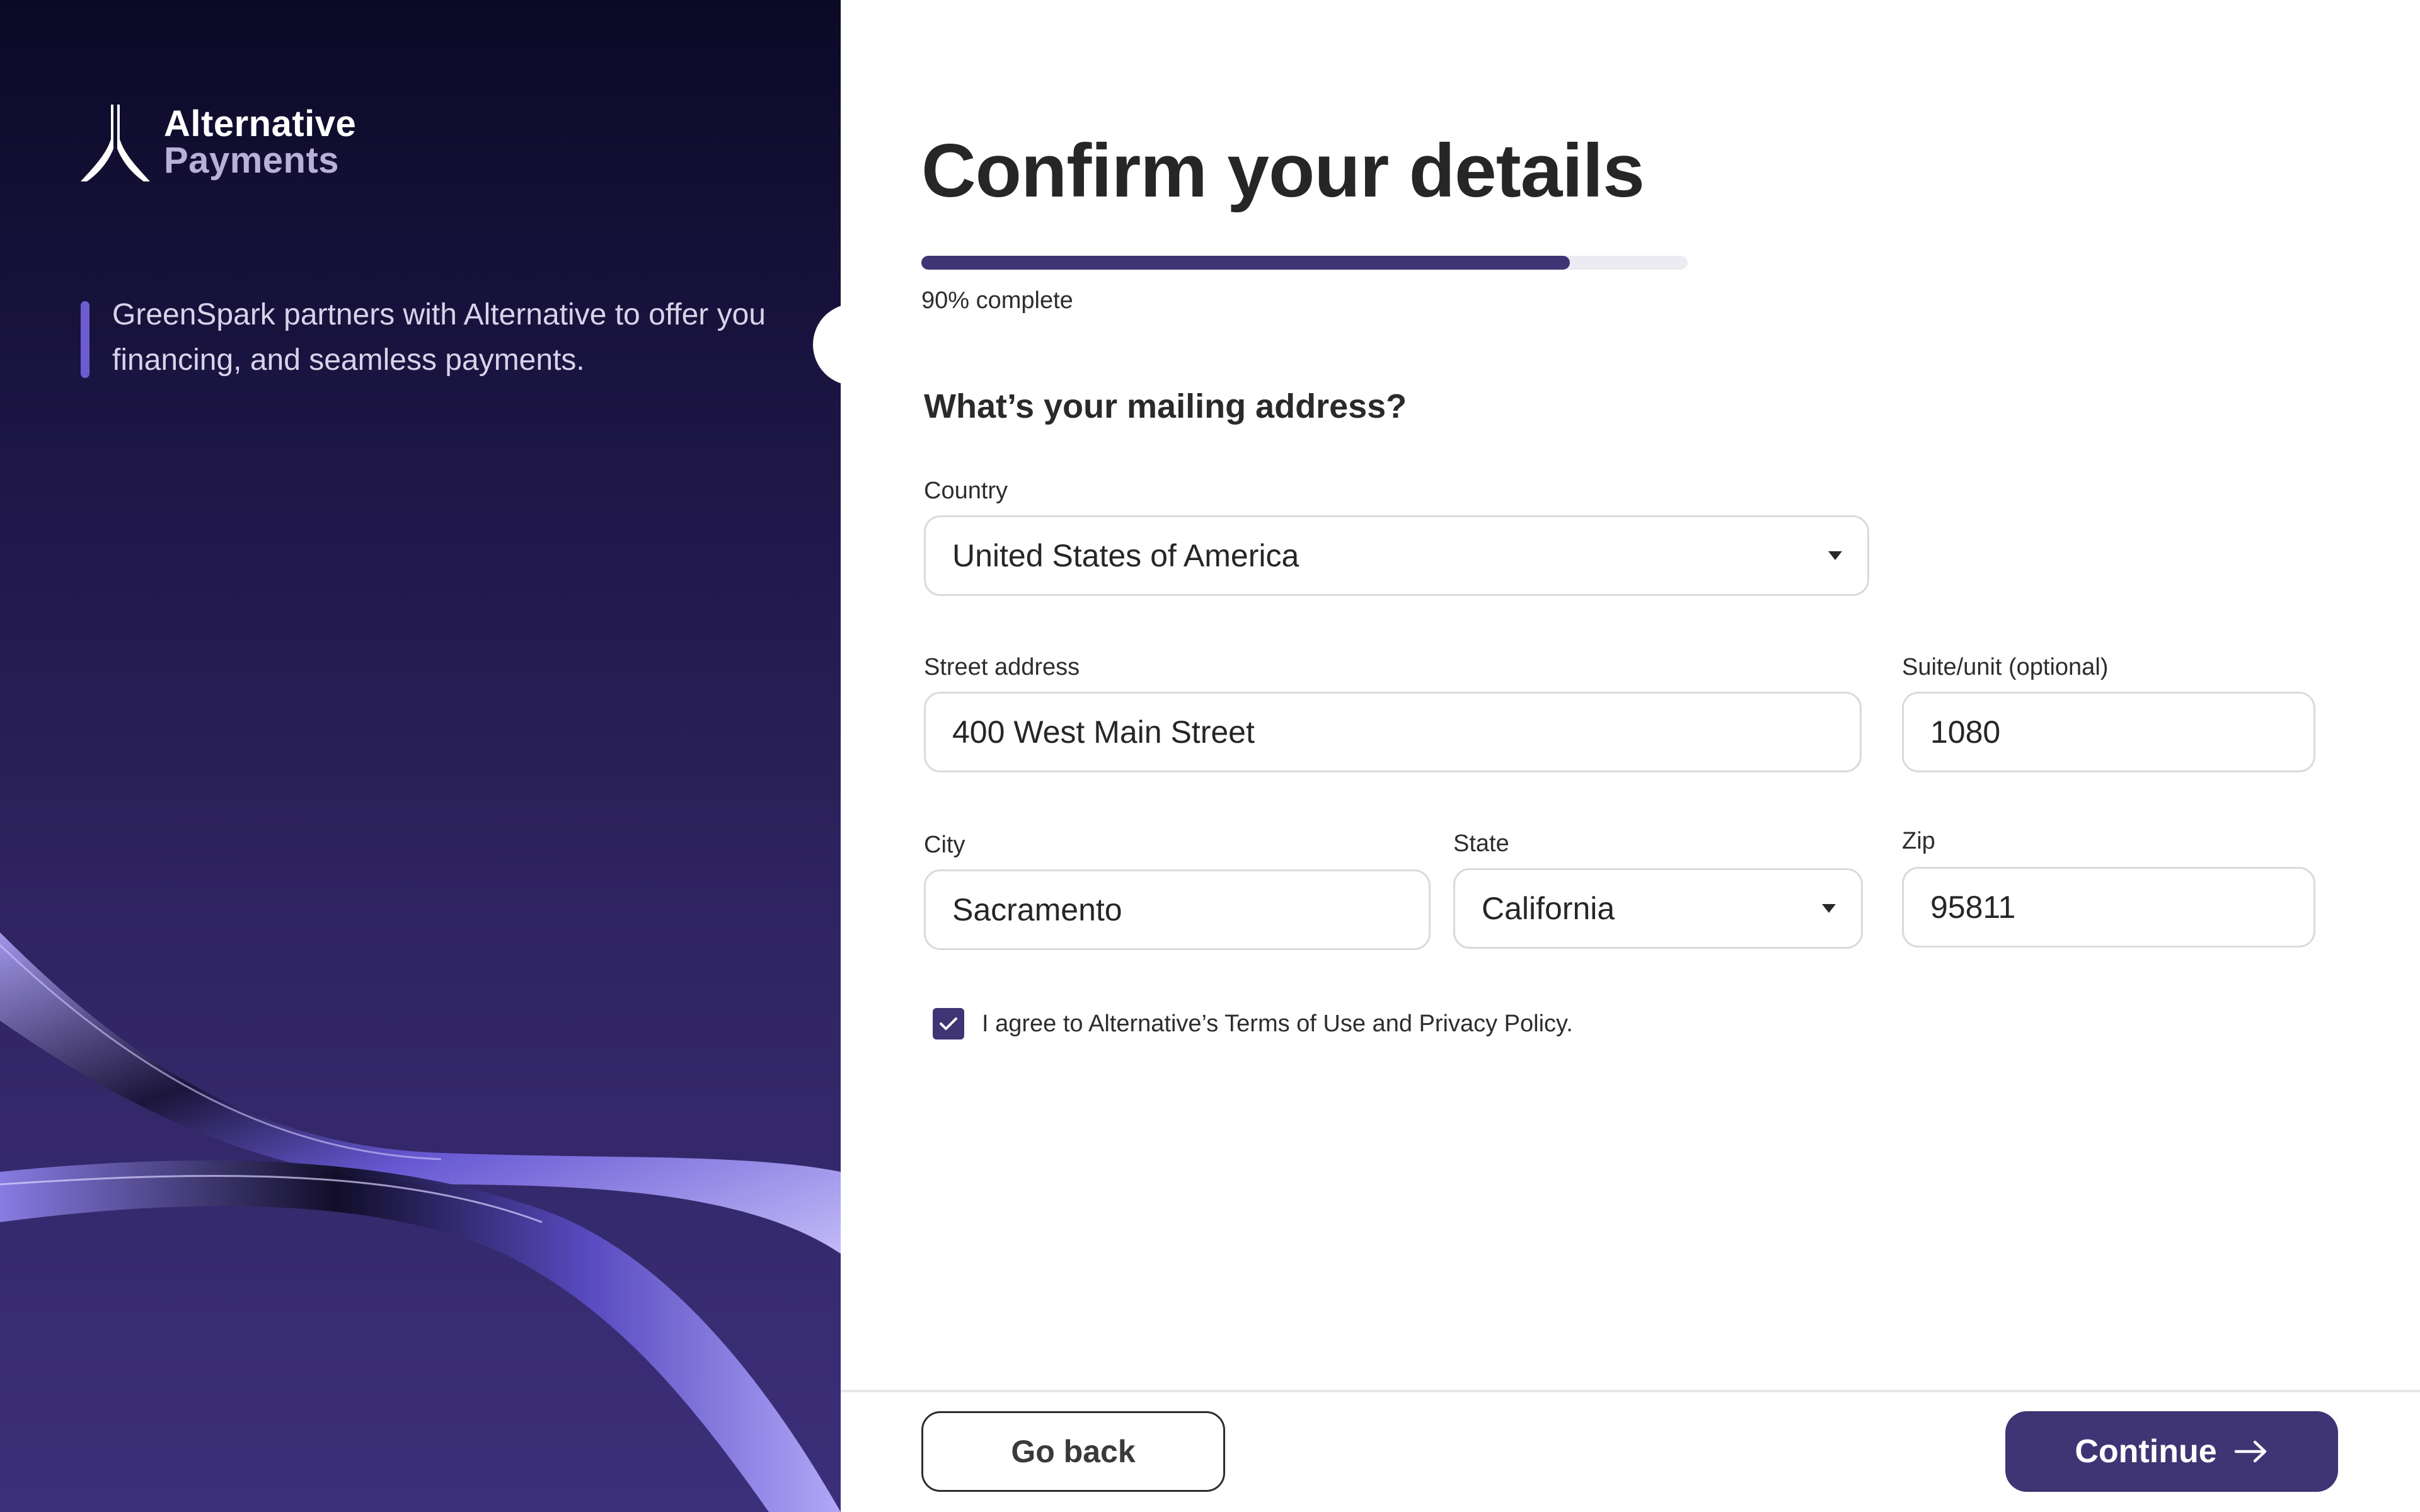 The width and height of the screenshot is (2420, 1512). What do you see at coordinates (966, 491) in the screenshot?
I see `country-label: Country` at bounding box center [966, 491].